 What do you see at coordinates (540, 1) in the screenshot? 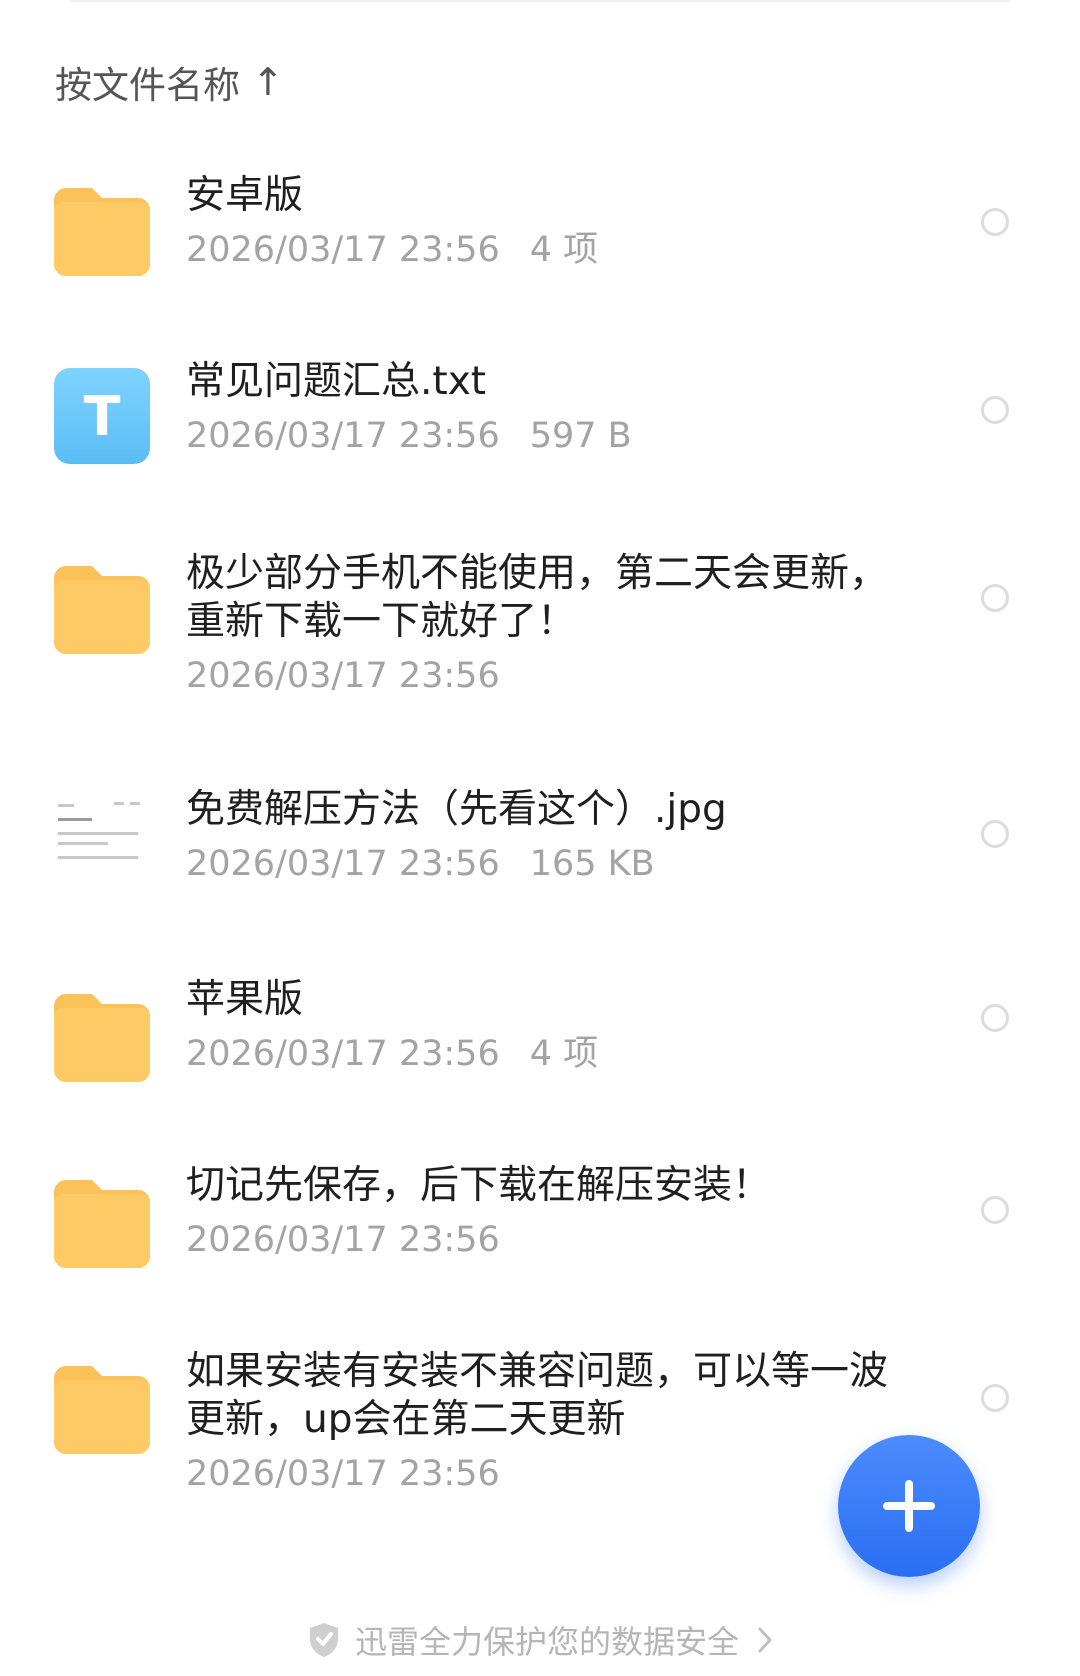
I see `top-divider` at bounding box center [540, 1].